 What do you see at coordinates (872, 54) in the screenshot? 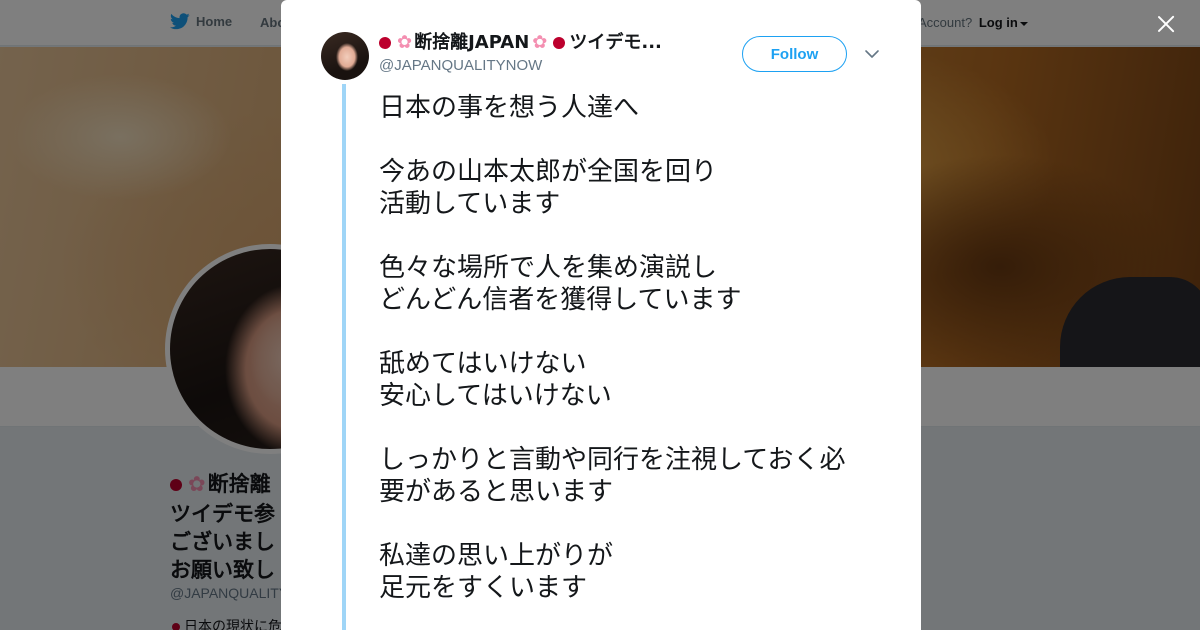
I see `chevron-down-icon` at bounding box center [872, 54].